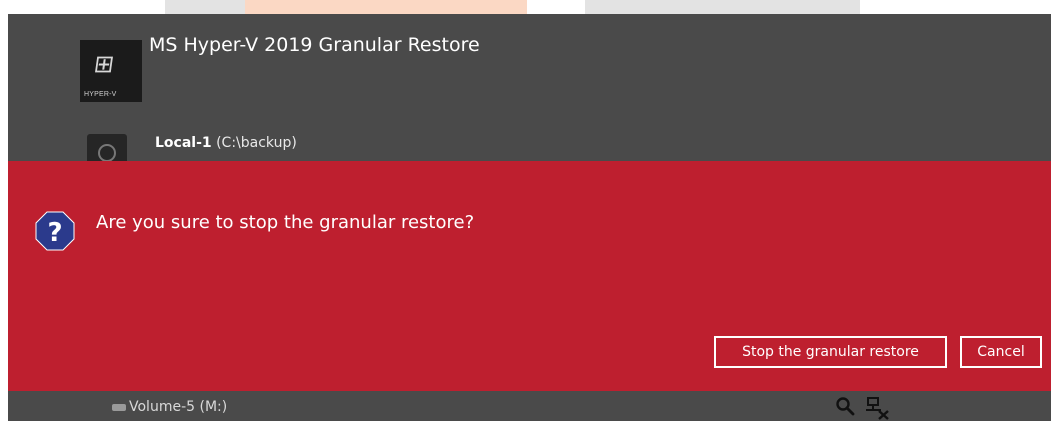 Image resolution: width=1059 pixels, height=421 pixels. What do you see at coordinates (119, 407) in the screenshot?
I see `drive-icon` at bounding box center [119, 407].